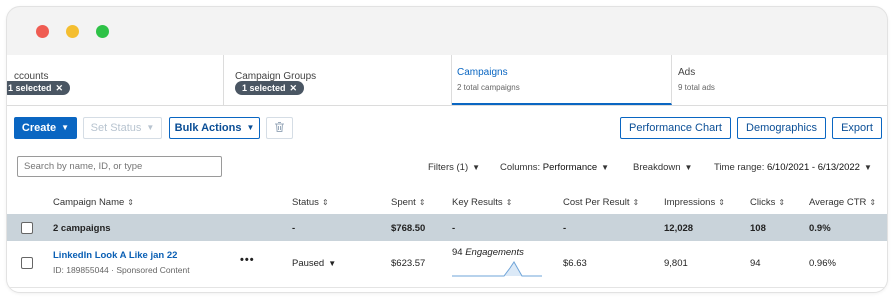 The width and height of the screenshot is (892, 297). I want to click on summary-key-results: -, so click(454, 228).